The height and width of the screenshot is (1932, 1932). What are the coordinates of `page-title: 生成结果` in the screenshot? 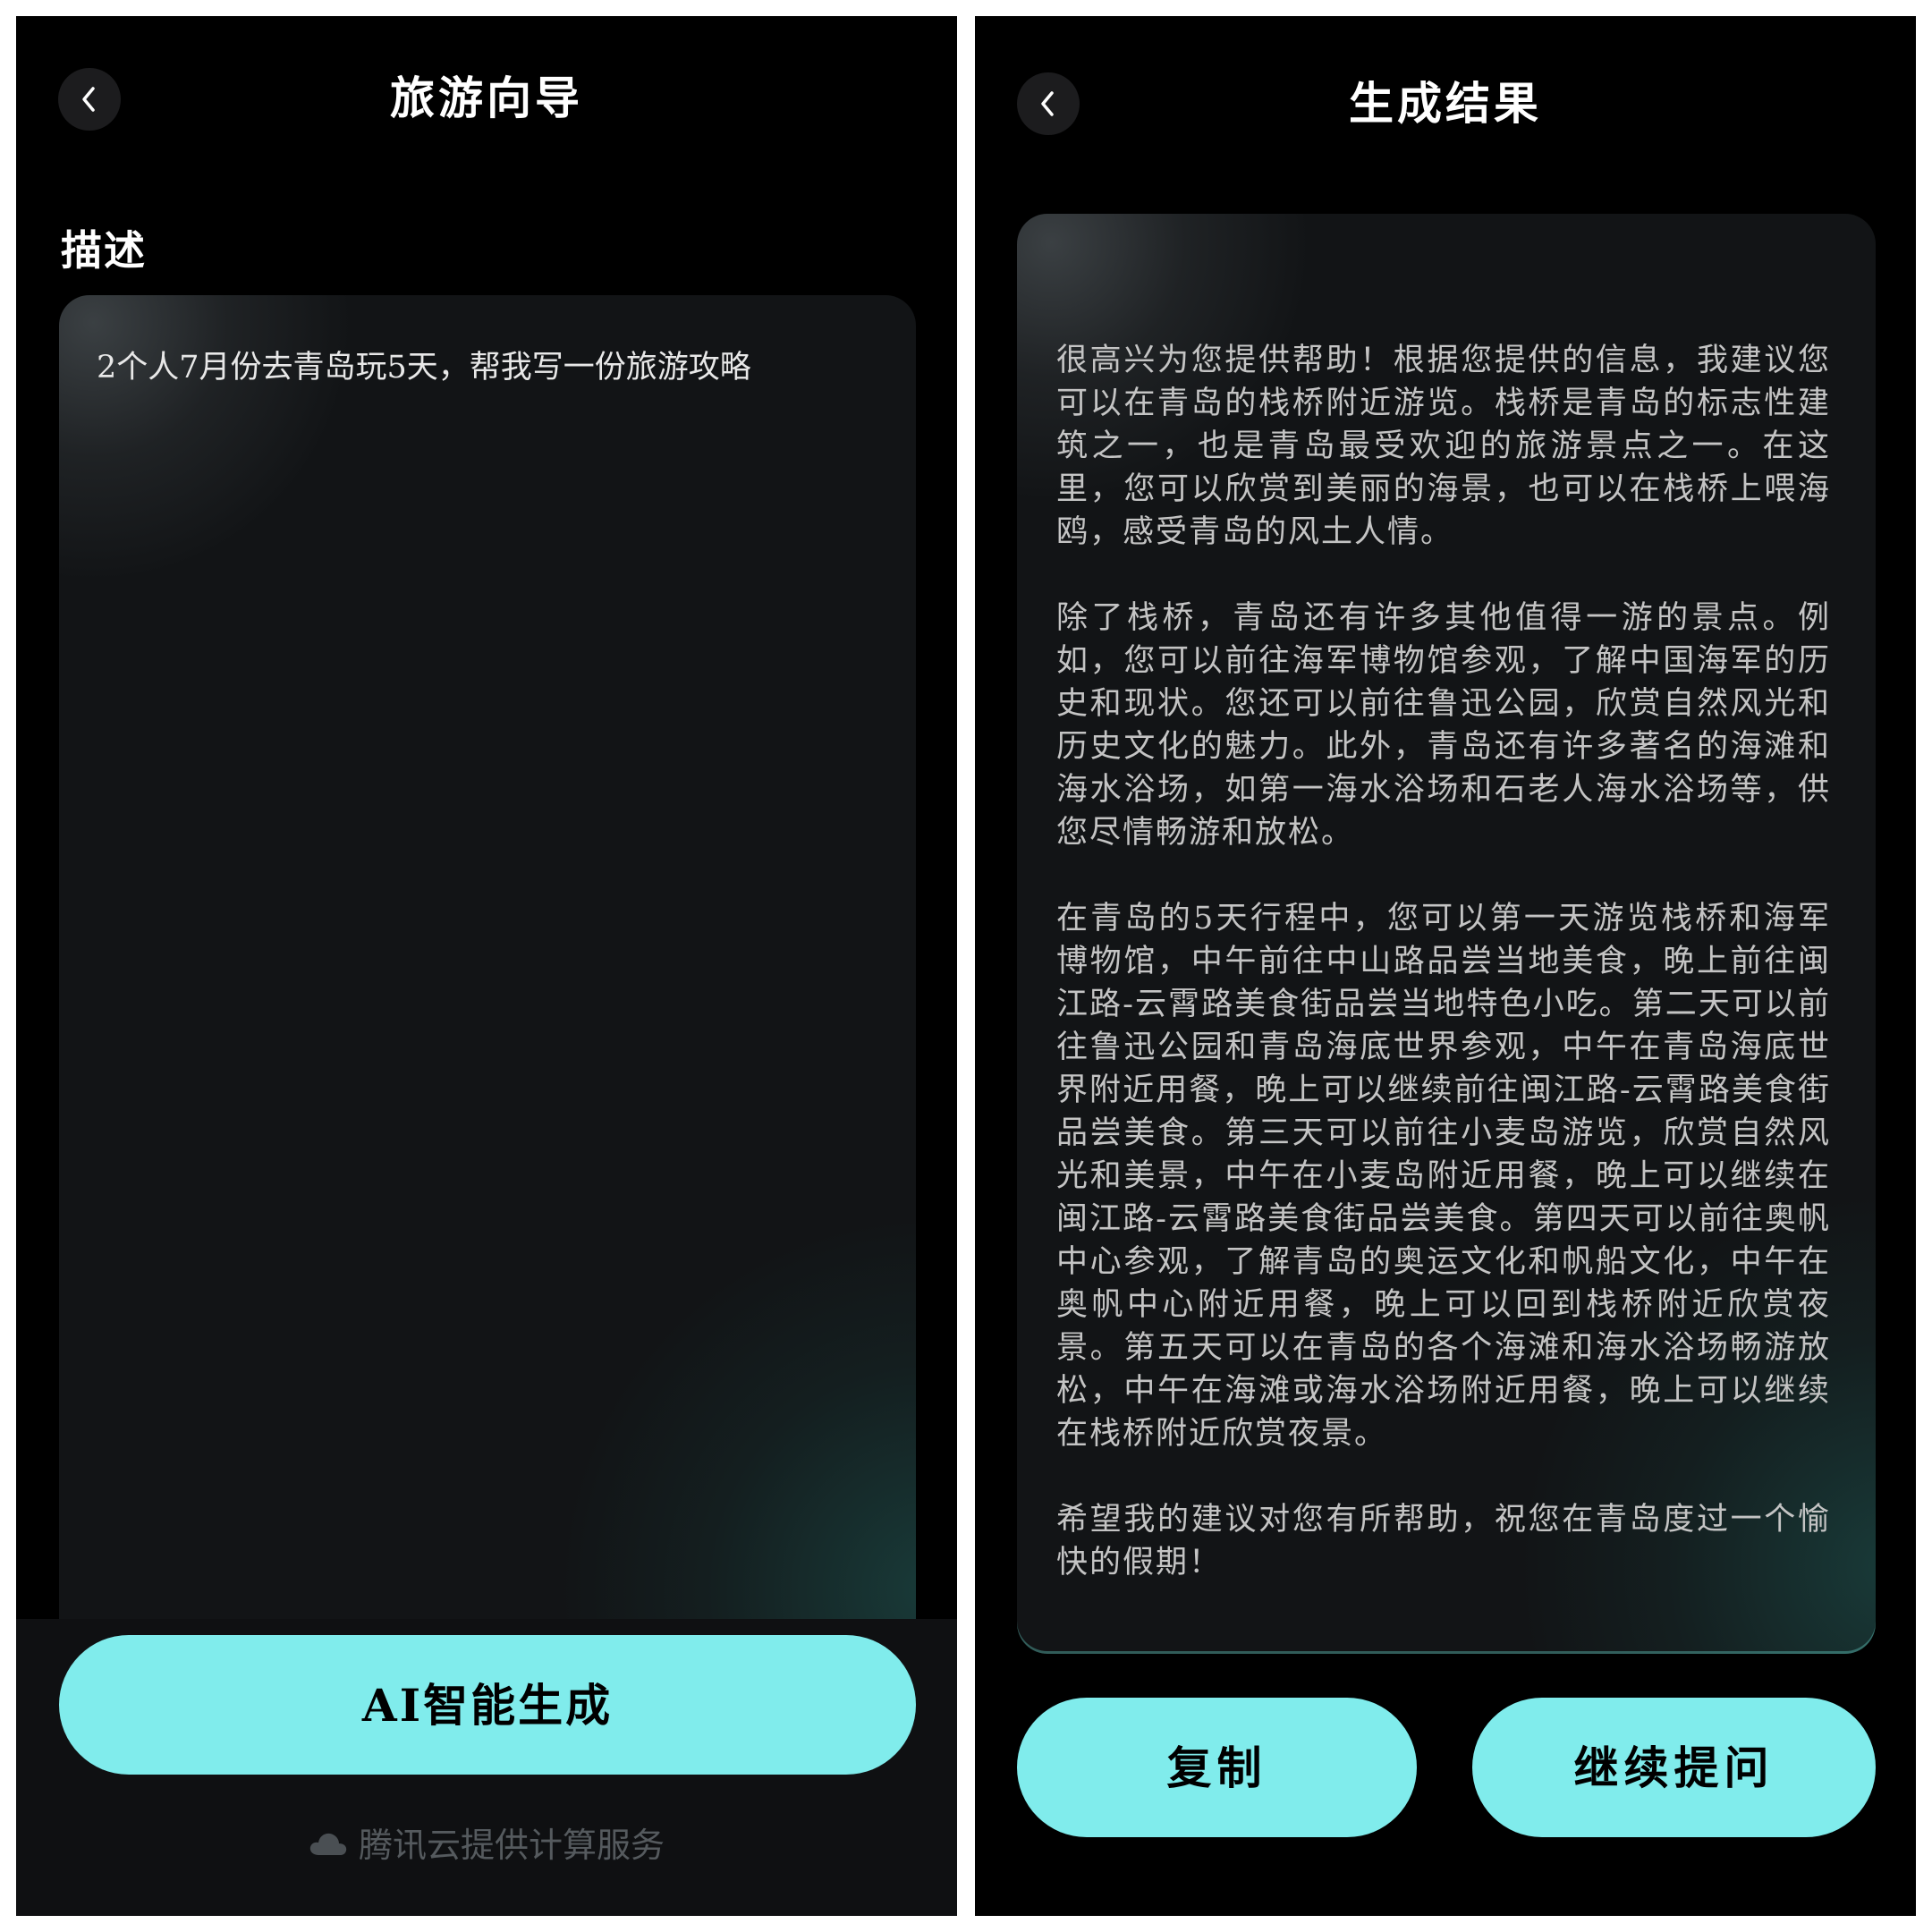 It's located at (1445, 103).